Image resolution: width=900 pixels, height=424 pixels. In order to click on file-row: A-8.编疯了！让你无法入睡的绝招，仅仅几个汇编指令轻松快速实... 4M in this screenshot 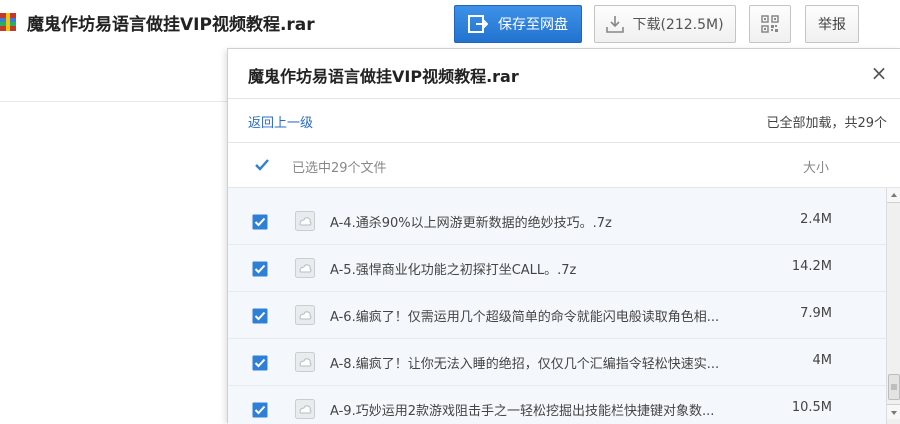, I will do `click(557, 362)`.